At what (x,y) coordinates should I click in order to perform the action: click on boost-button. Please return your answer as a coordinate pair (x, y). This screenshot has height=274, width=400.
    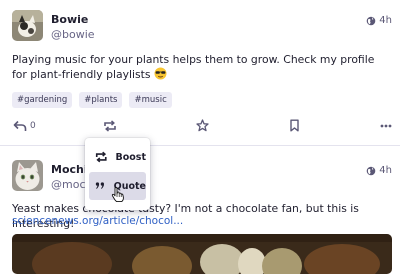
    Looking at the image, I should click on (110, 126).